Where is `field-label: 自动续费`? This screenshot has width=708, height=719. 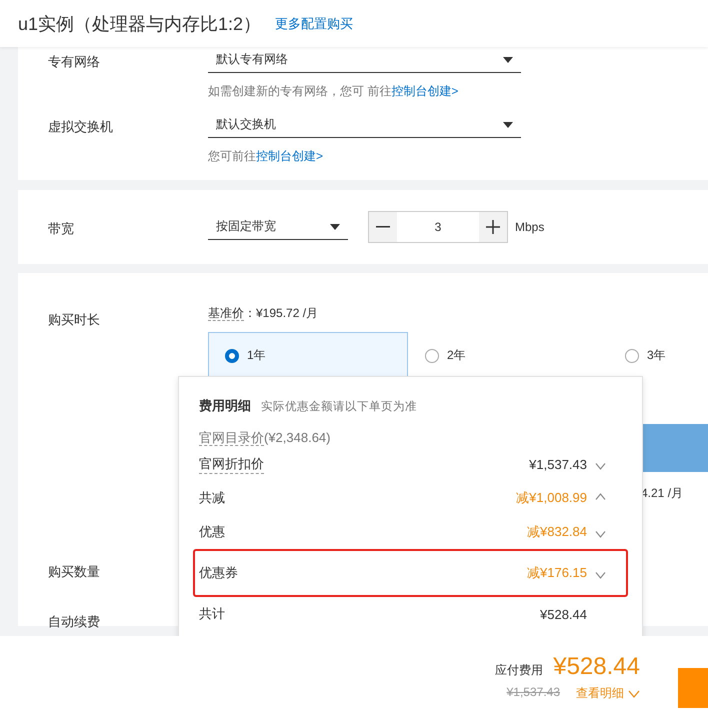 field-label: 自动续费 is located at coordinates (74, 622).